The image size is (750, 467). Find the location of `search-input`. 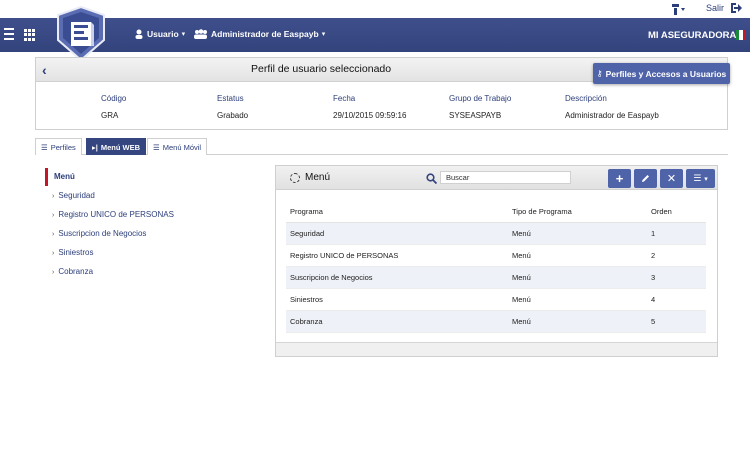

search-input is located at coordinates (505, 177).